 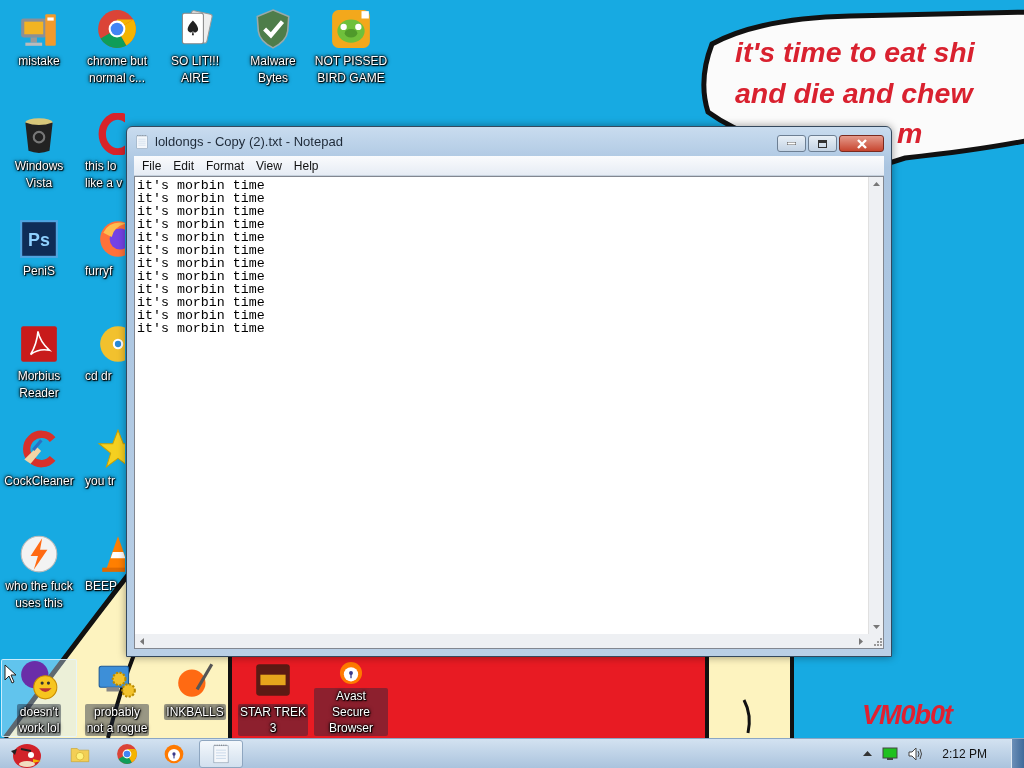 I want to click on desktop-icon-tile: Ps PeniS, so click(x=39, y=261).